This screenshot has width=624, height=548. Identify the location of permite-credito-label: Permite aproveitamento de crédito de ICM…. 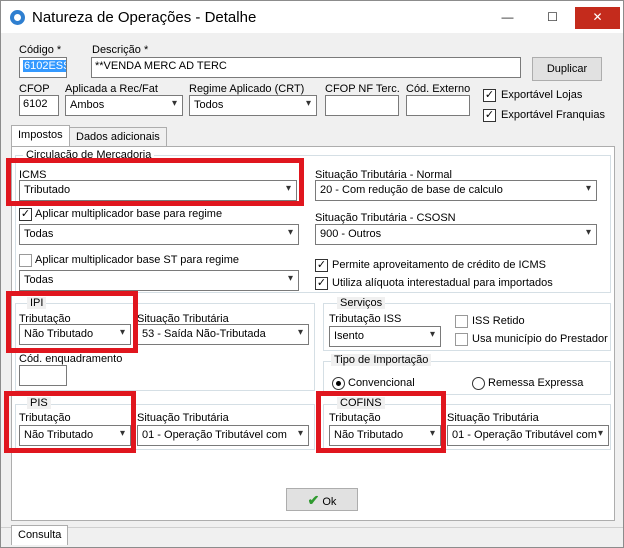
(439, 265).